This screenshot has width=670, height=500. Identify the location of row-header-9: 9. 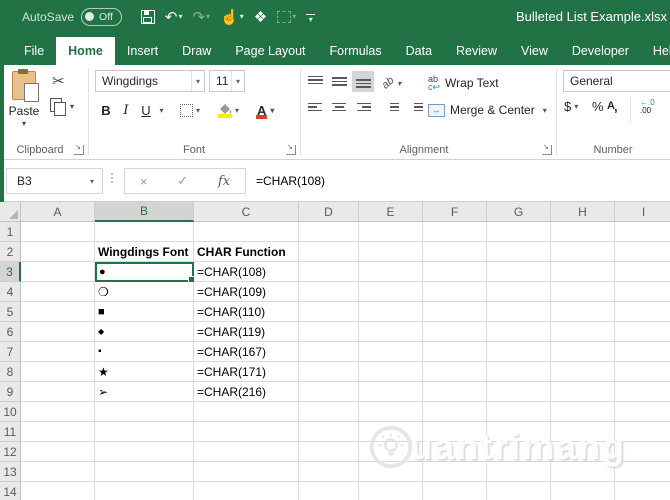
(10, 392).